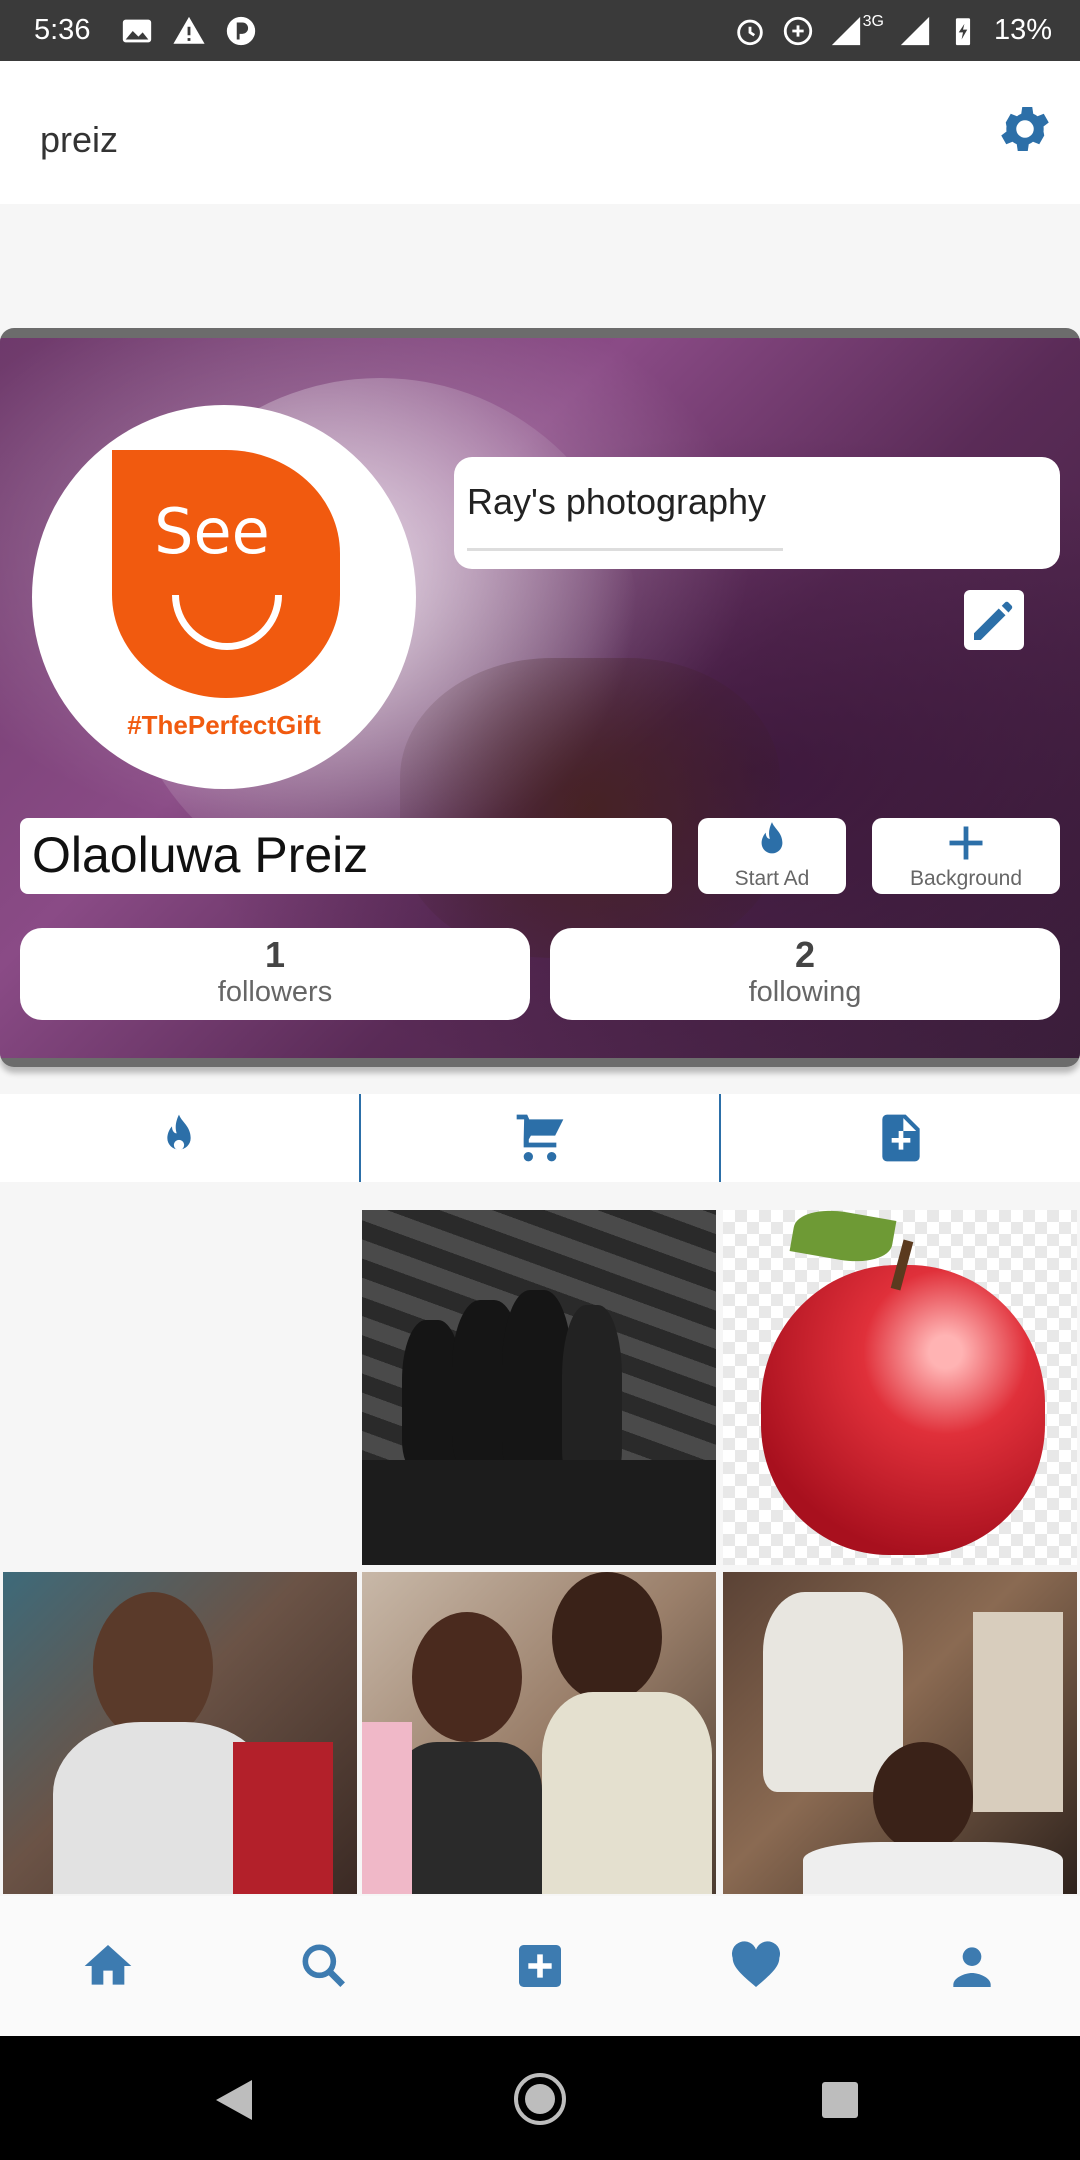  What do you see at coordinates (963, 31) in the screenshot?
I see `battery-charging-icon` at bounding box center [963, 31].